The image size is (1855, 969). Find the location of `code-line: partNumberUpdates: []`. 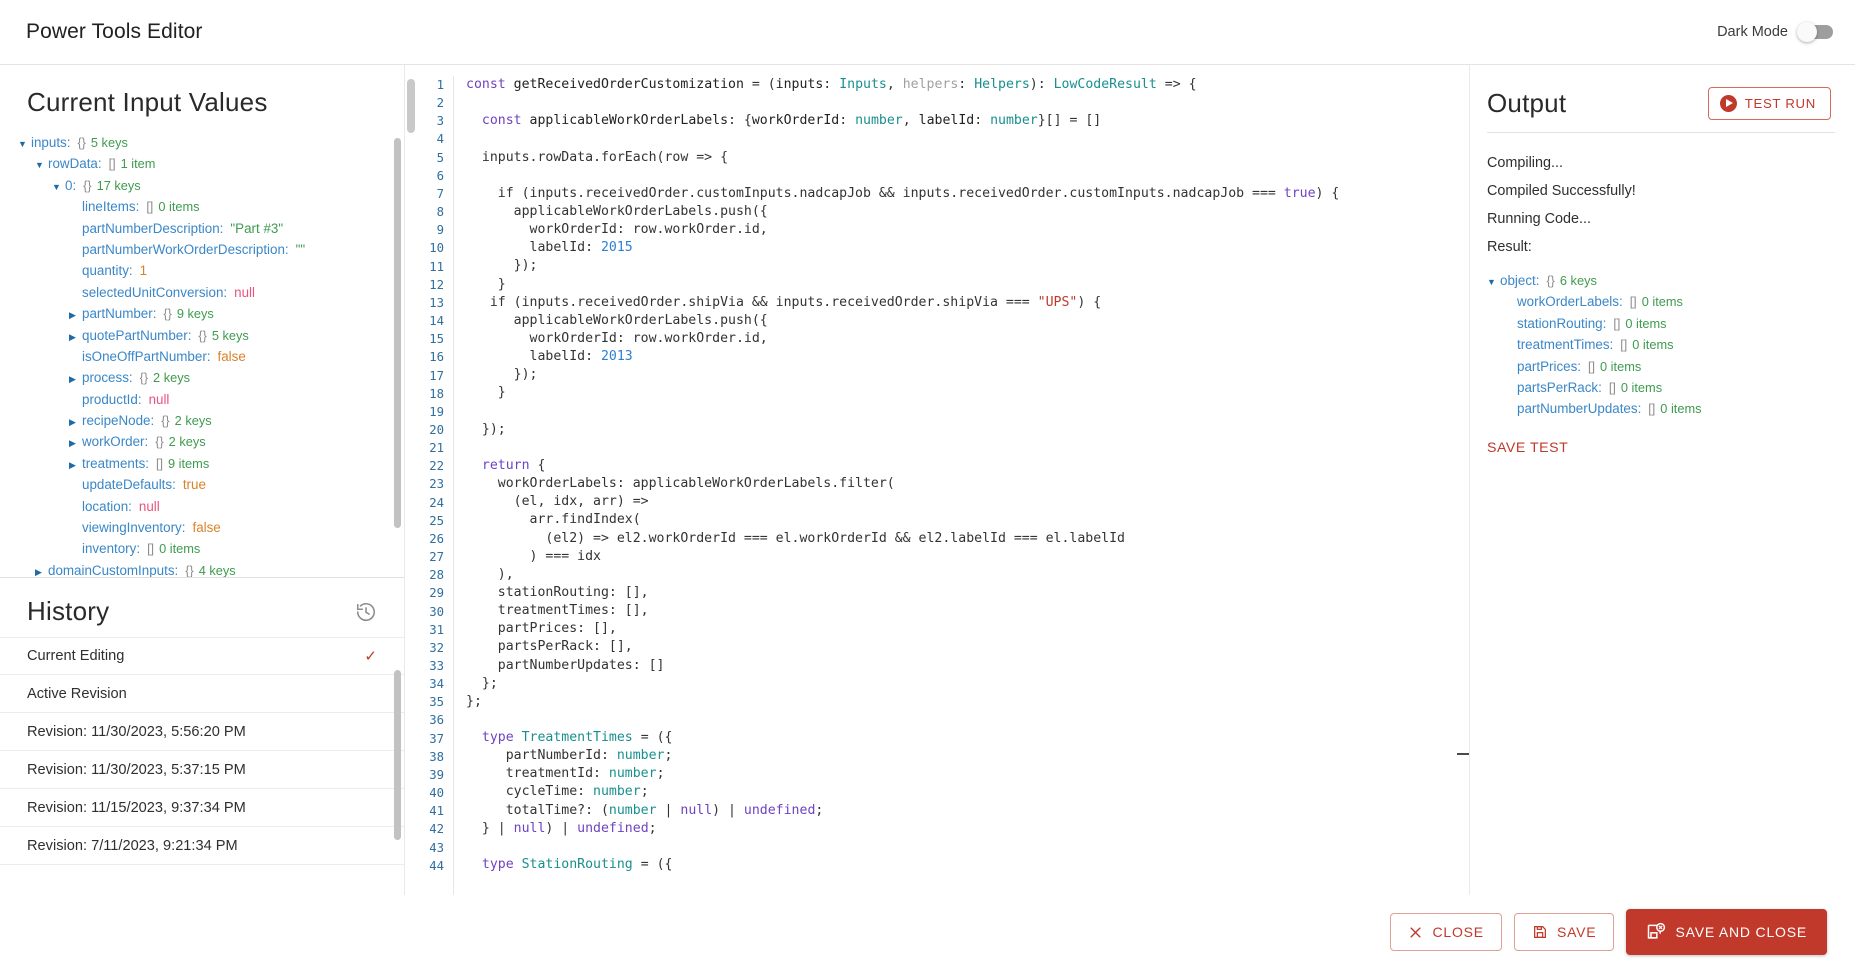

code-line: partNumberUpdates: [] is located at coordinates (967, 666).